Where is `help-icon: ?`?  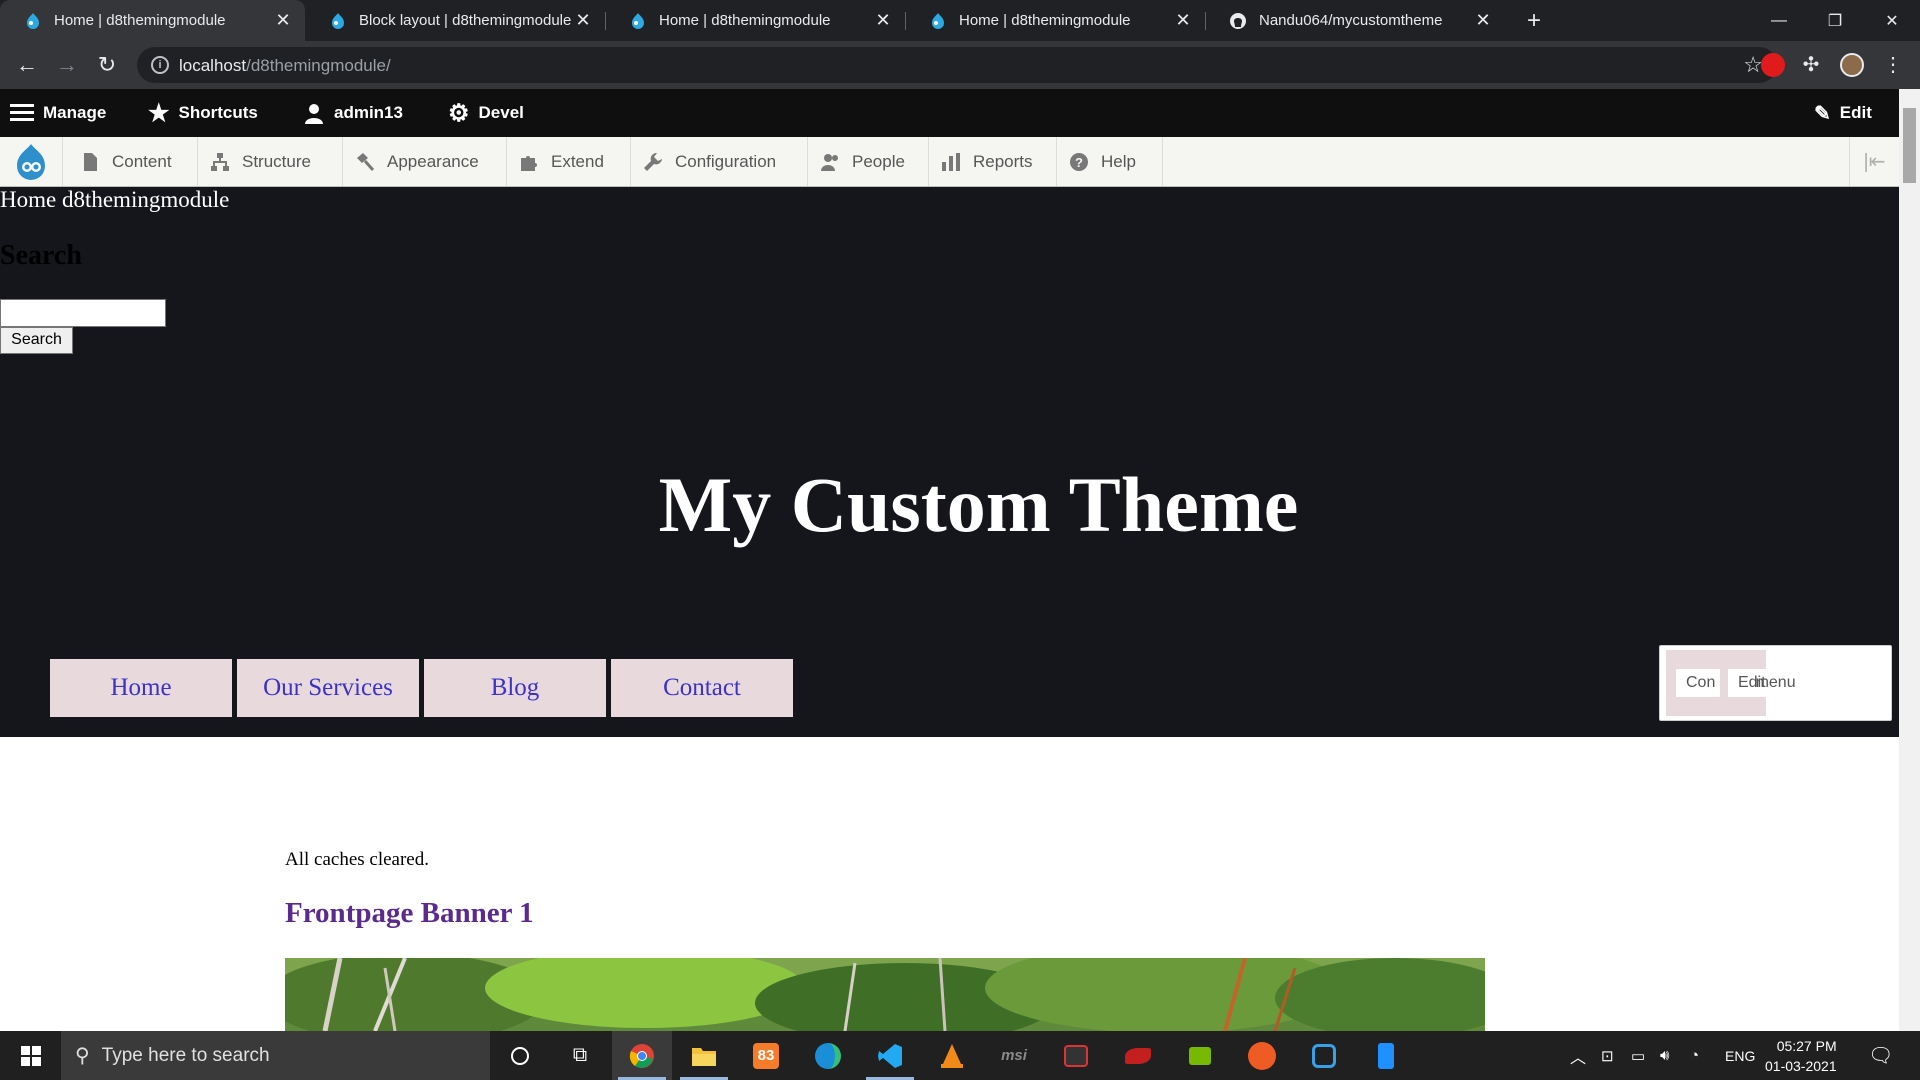 help-icon: ? is located at coordinates (1079, 161).